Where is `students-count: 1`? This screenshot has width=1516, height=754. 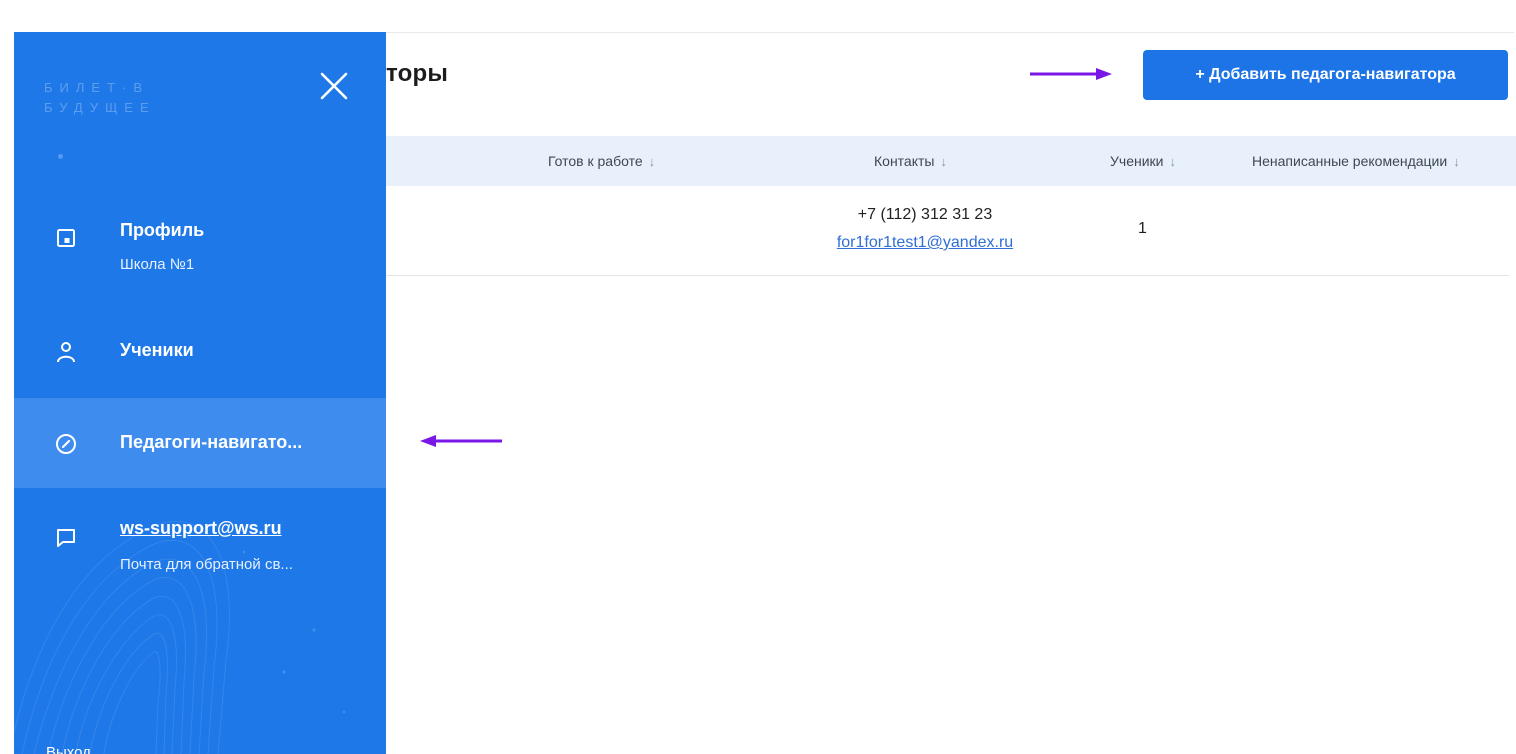
students-count: 1 is located at coordinates (1142, 228).